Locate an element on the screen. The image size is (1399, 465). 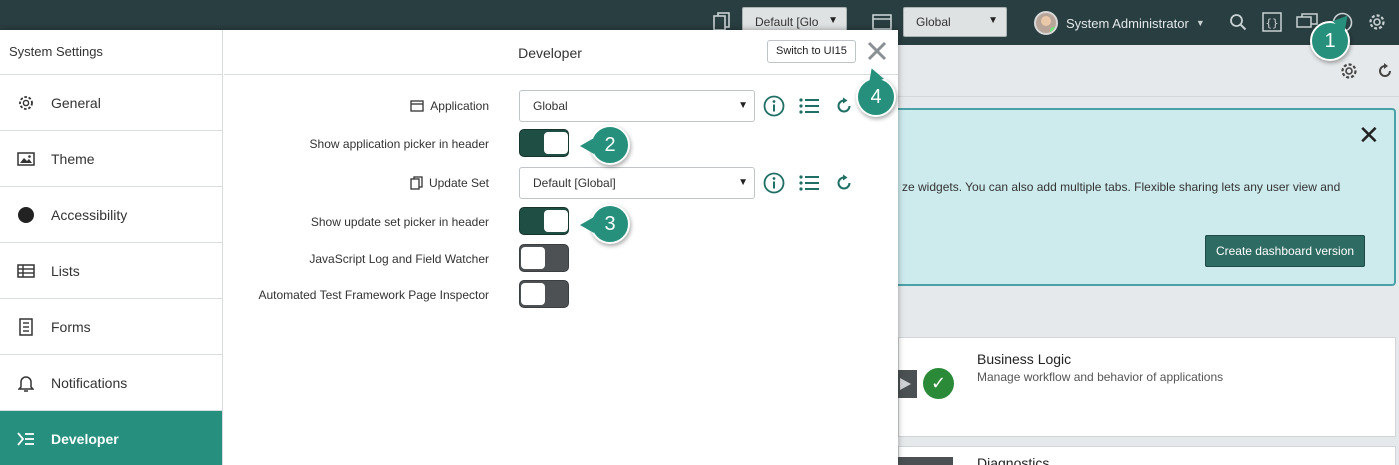
card-title: Diagnostics is located at coordinates (1013, 460).